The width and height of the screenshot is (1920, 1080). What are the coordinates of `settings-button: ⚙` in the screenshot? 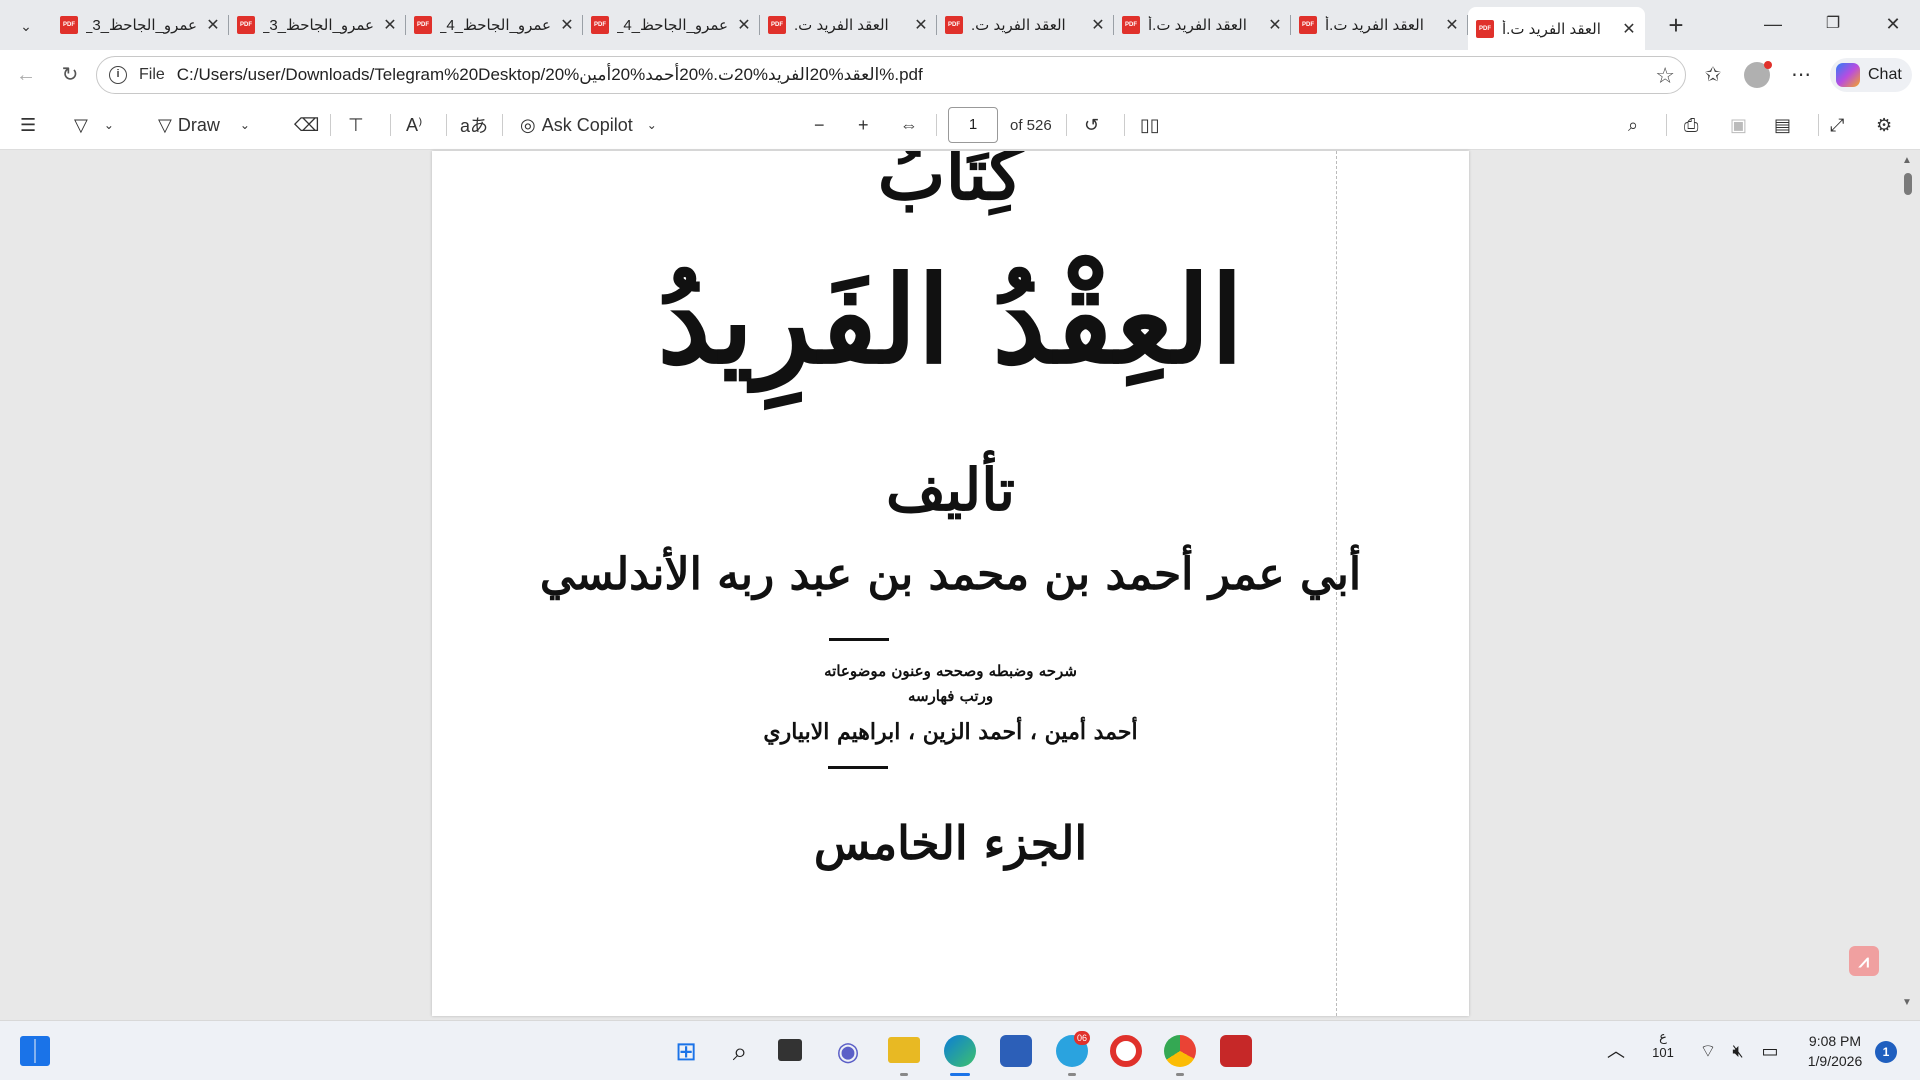 It's located at (1884, 125).